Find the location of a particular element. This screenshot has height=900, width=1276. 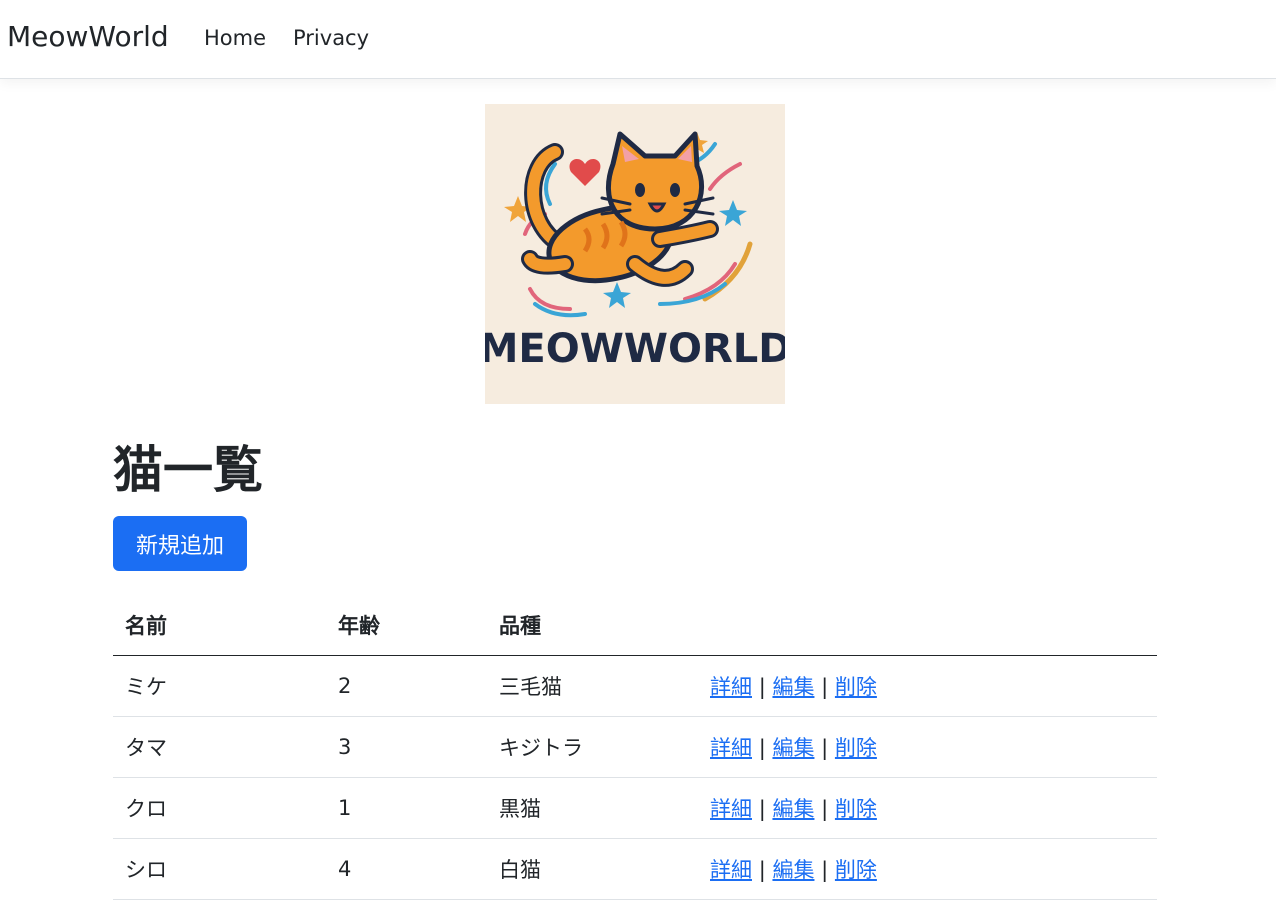

navbar: MeowWorld Home Privacy is located at coordinates (638, 39).